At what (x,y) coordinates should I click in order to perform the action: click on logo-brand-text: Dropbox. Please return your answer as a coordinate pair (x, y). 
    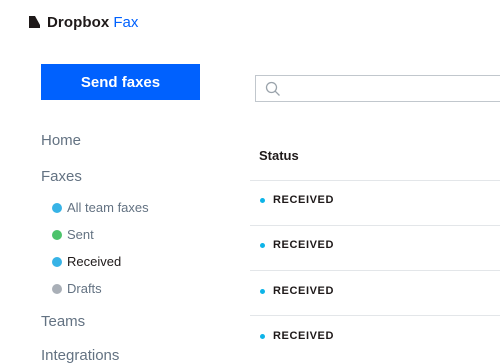
    Looking at the image, I should click on (78, 22).